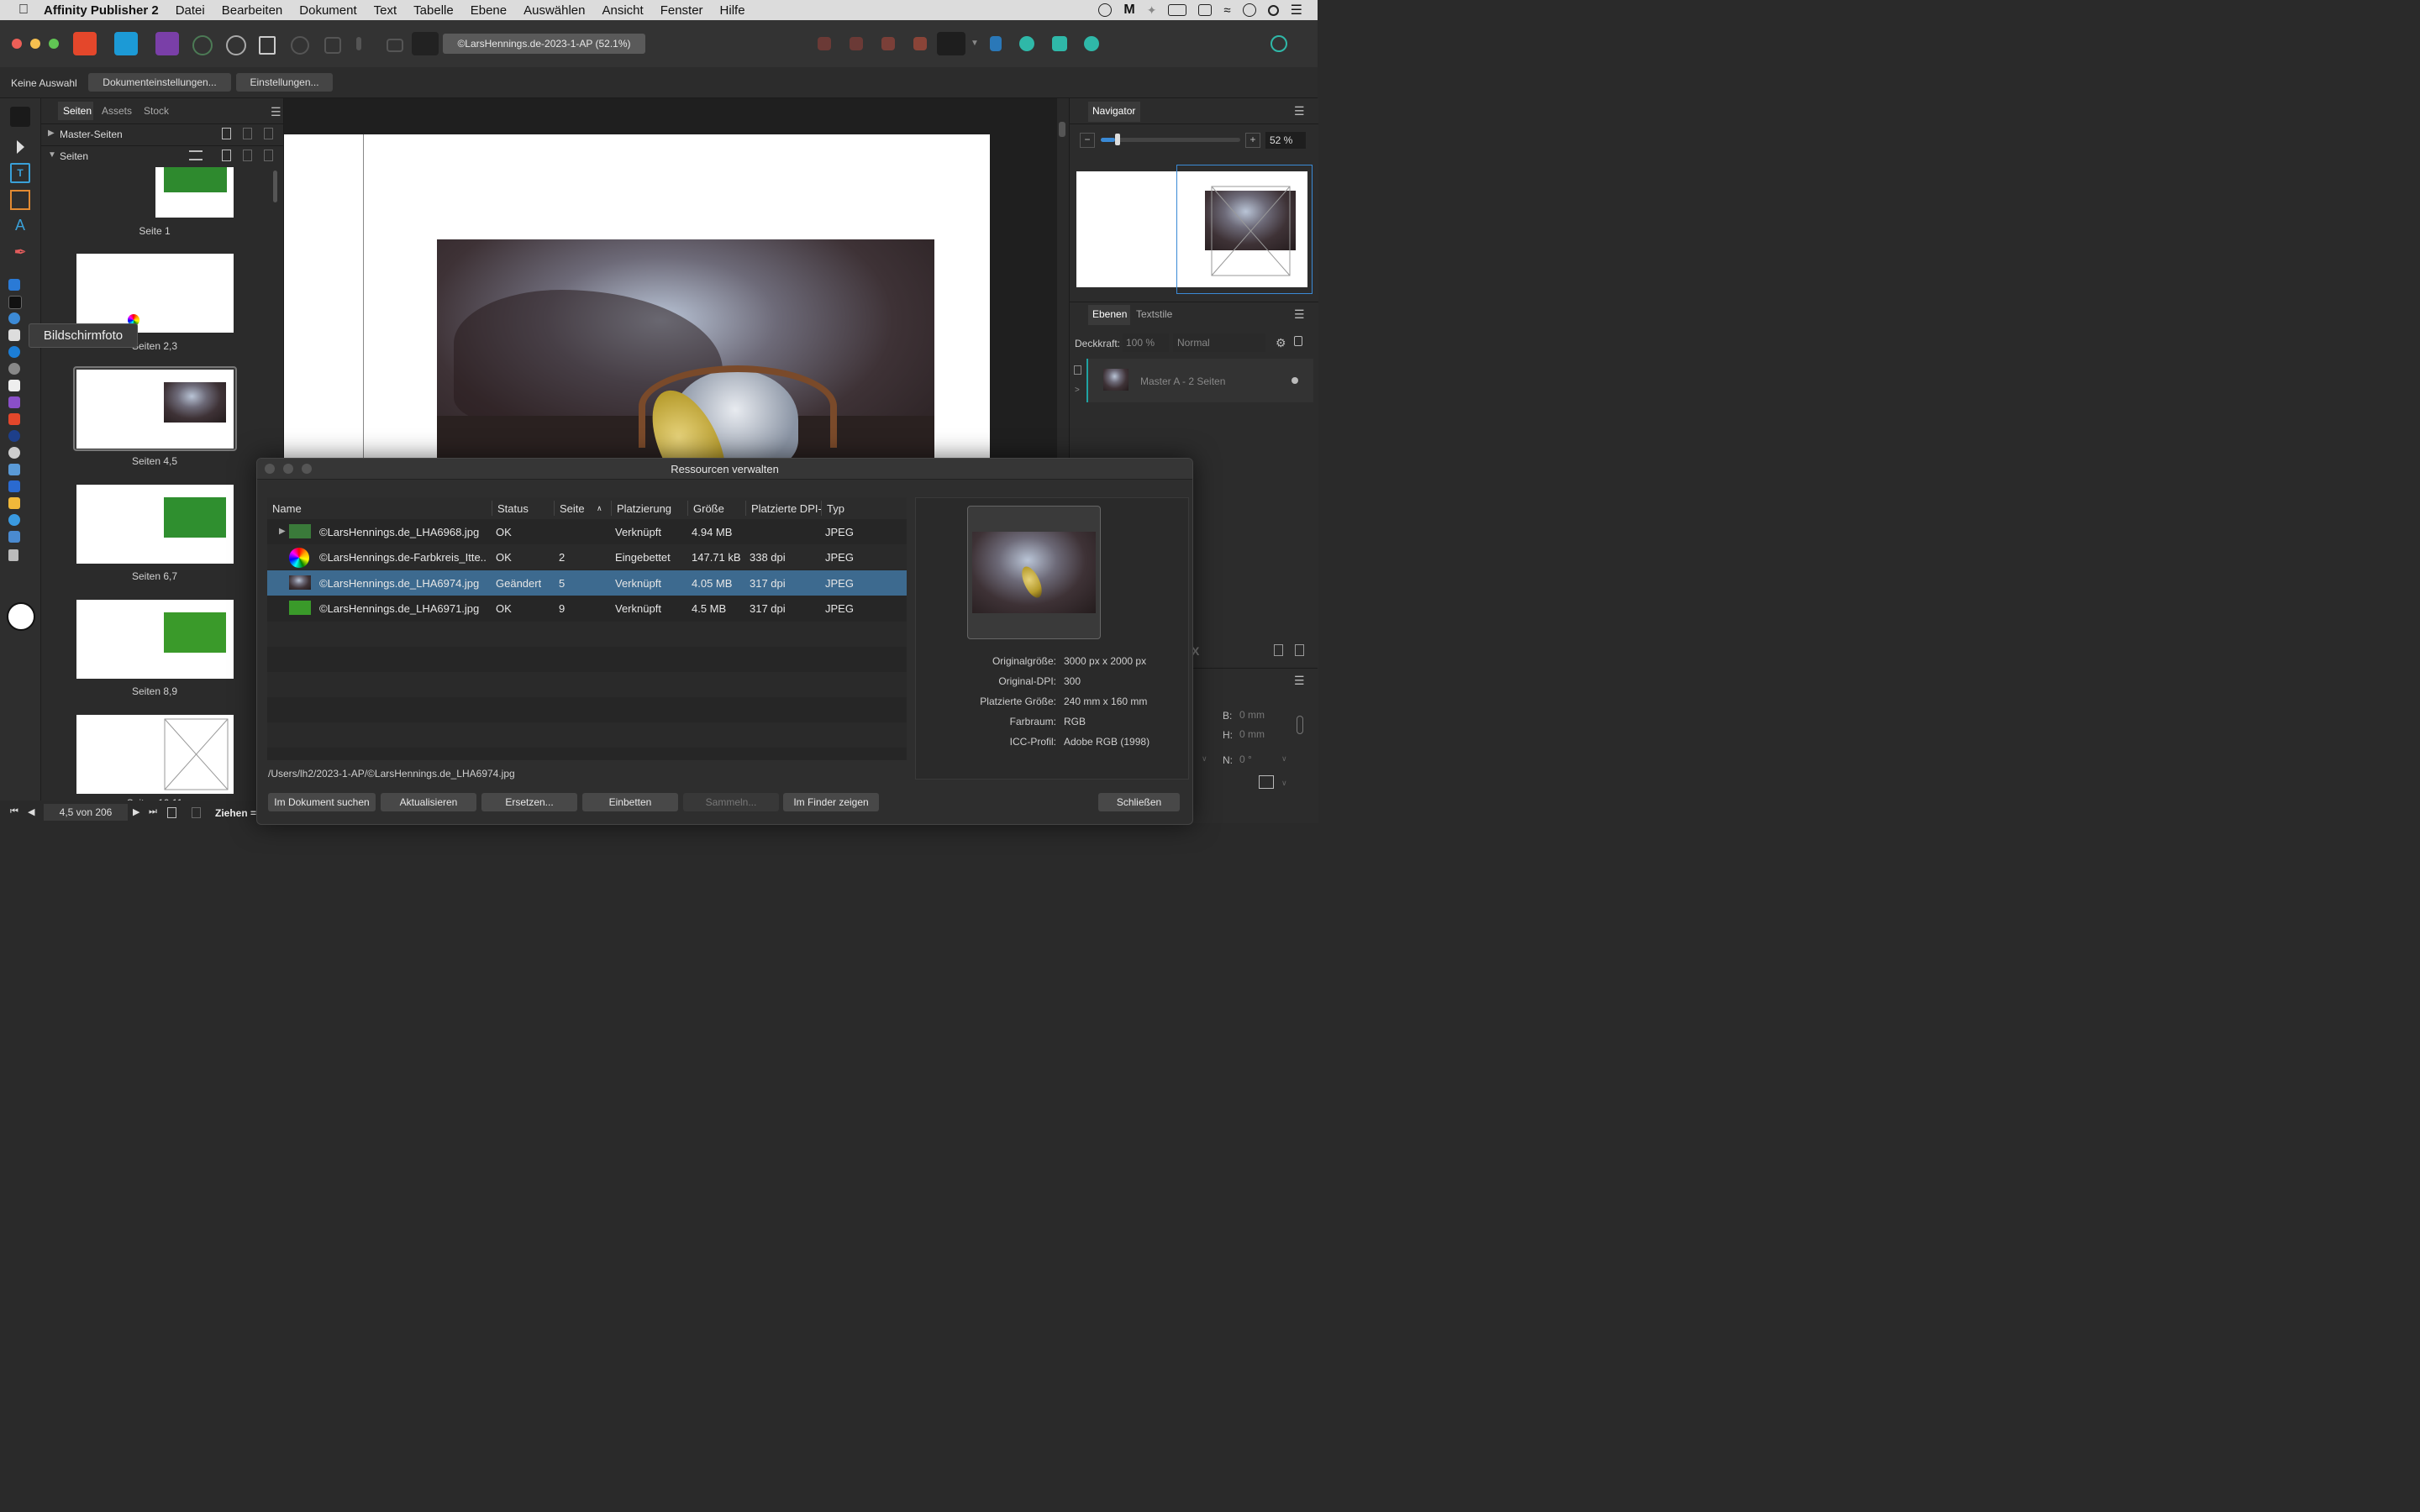 The height and width of the screenshot is (1512, 2420). What do you see at coordinates (686, 354) in the screenshot?
I see `placed-image` at bounding box center [686, 354].